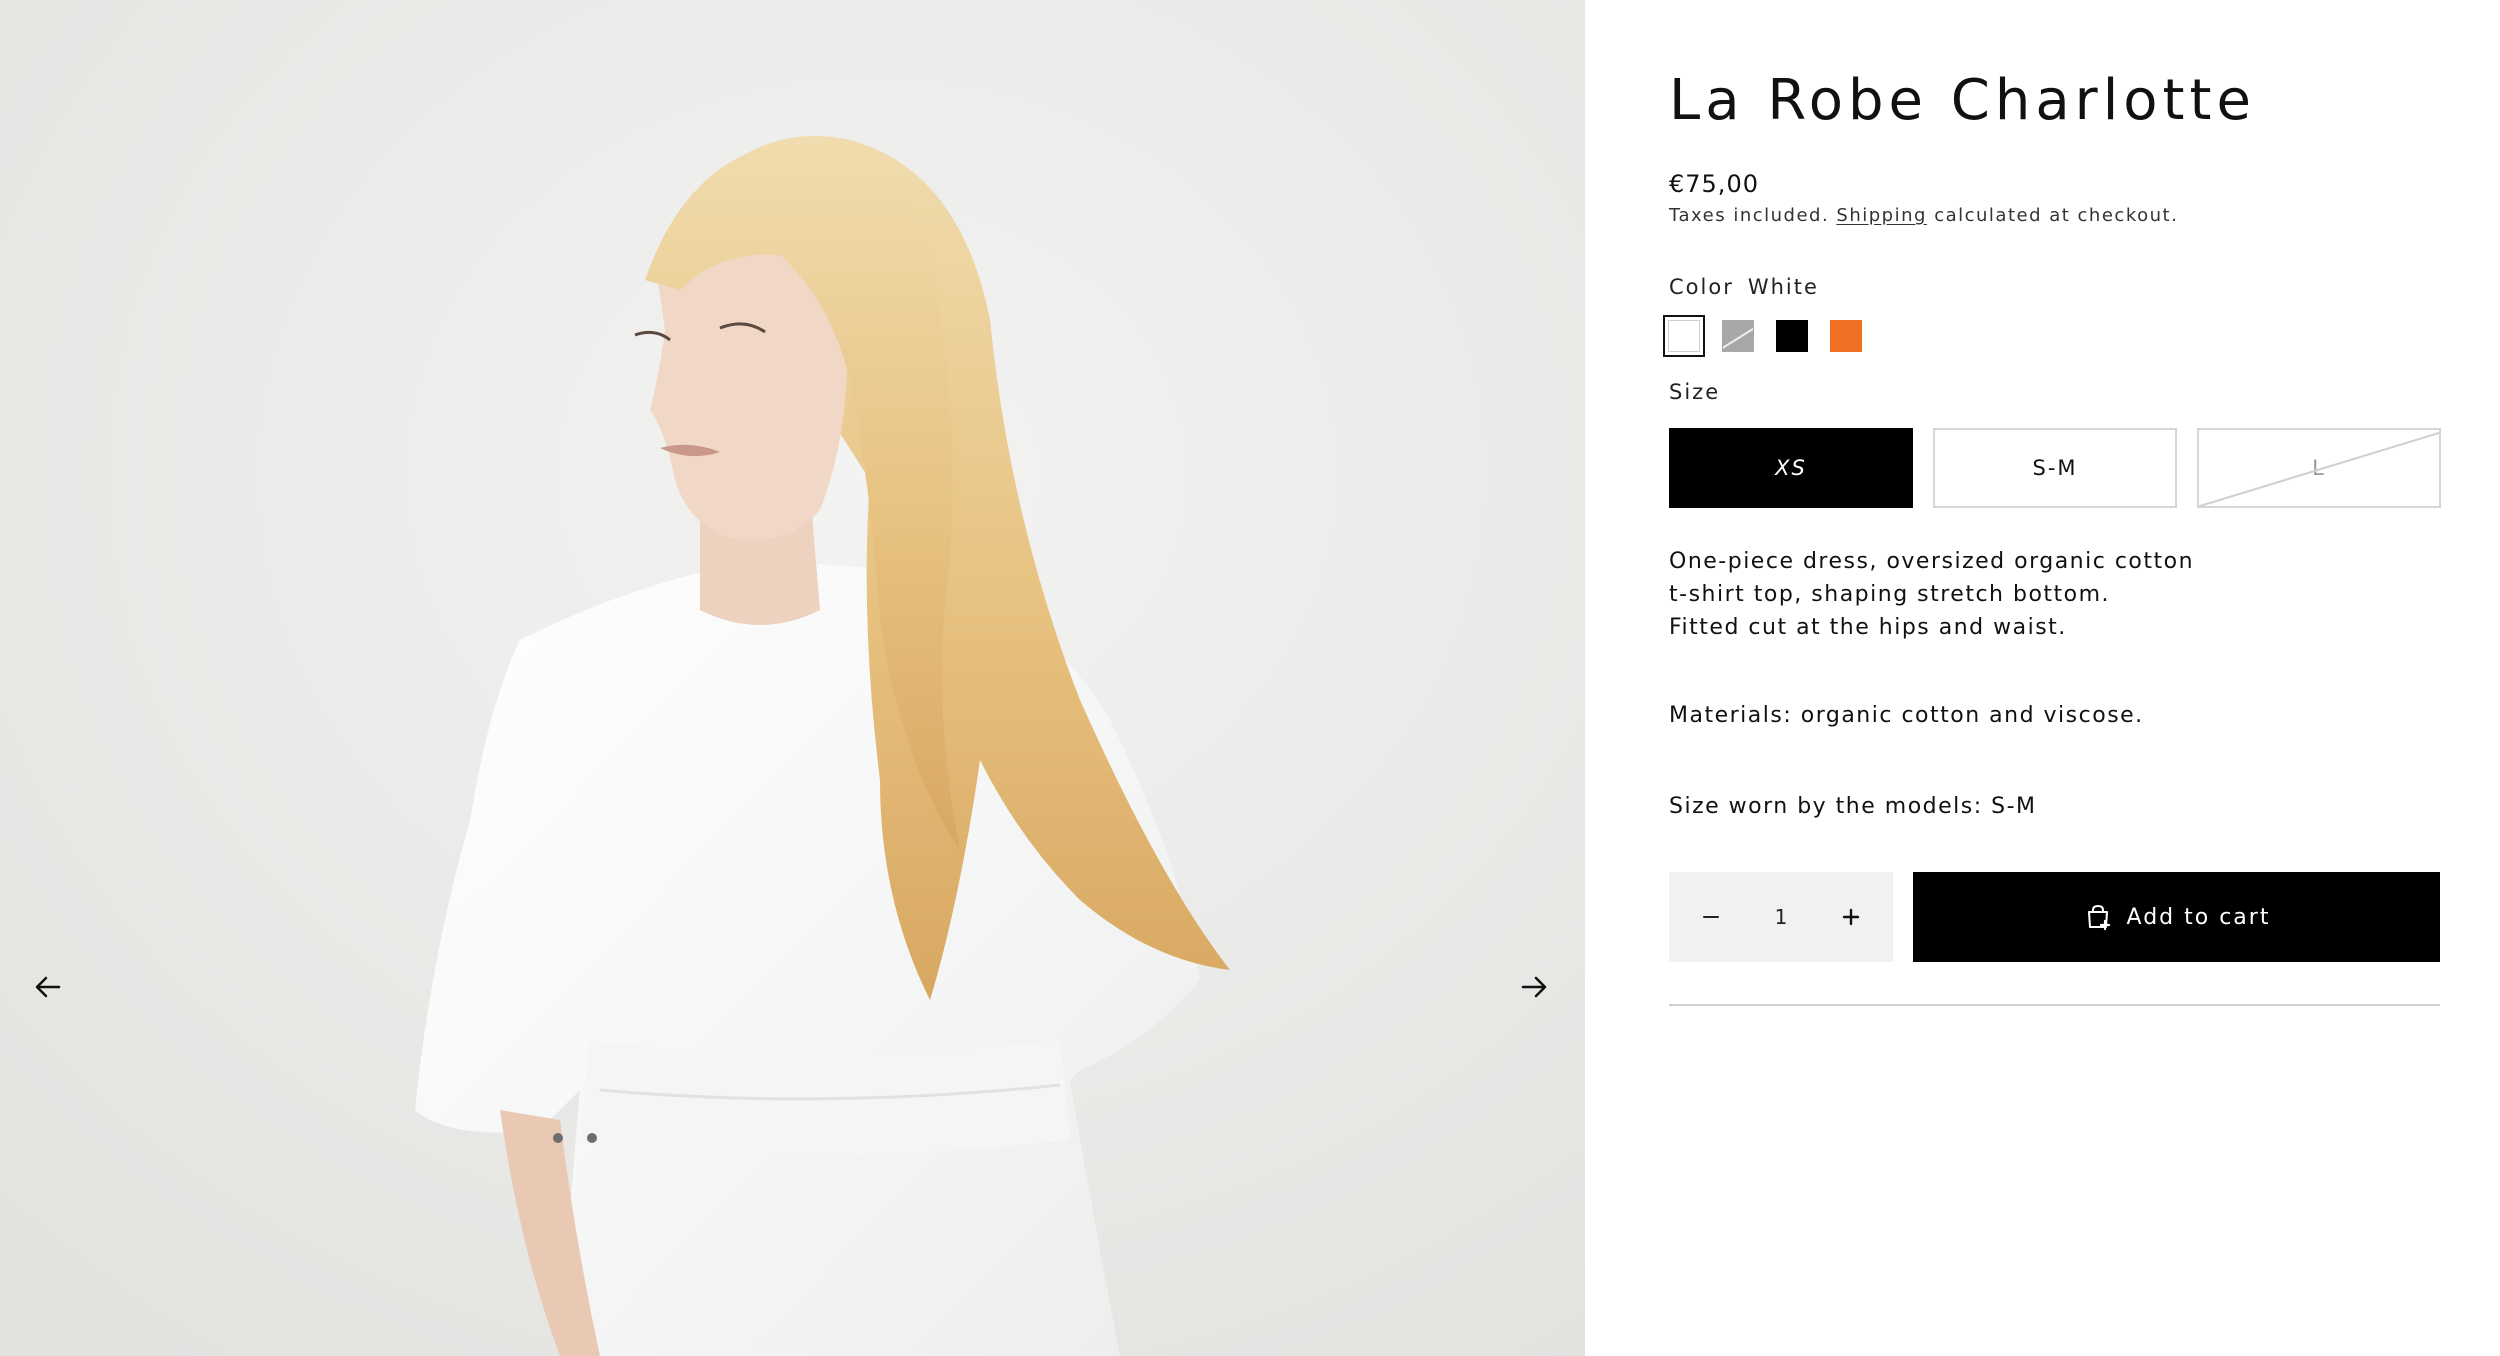 The image size is (2500, 1356). Describe the element at coordinates (1962, 100) in the screenshot. I see `product-title: La Robe Charlotte` at that location.